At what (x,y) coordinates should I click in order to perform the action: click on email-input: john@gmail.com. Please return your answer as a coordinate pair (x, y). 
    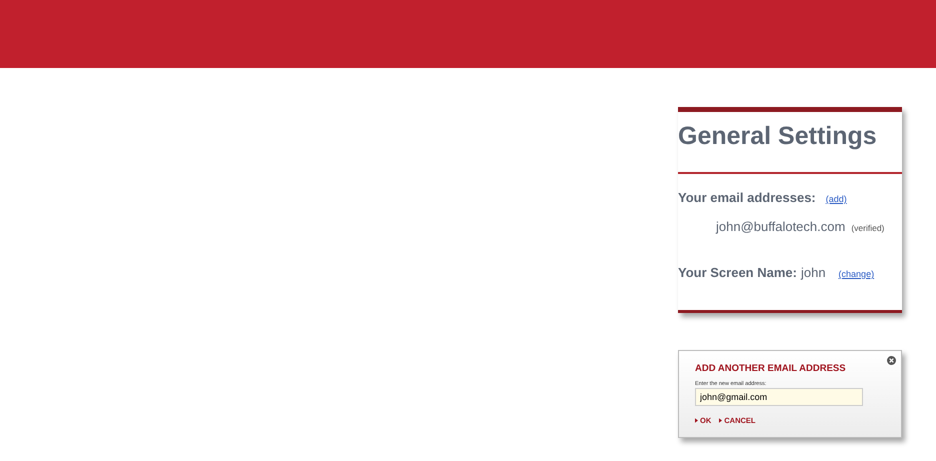
    Looking at the image, I should click on (779, 397).